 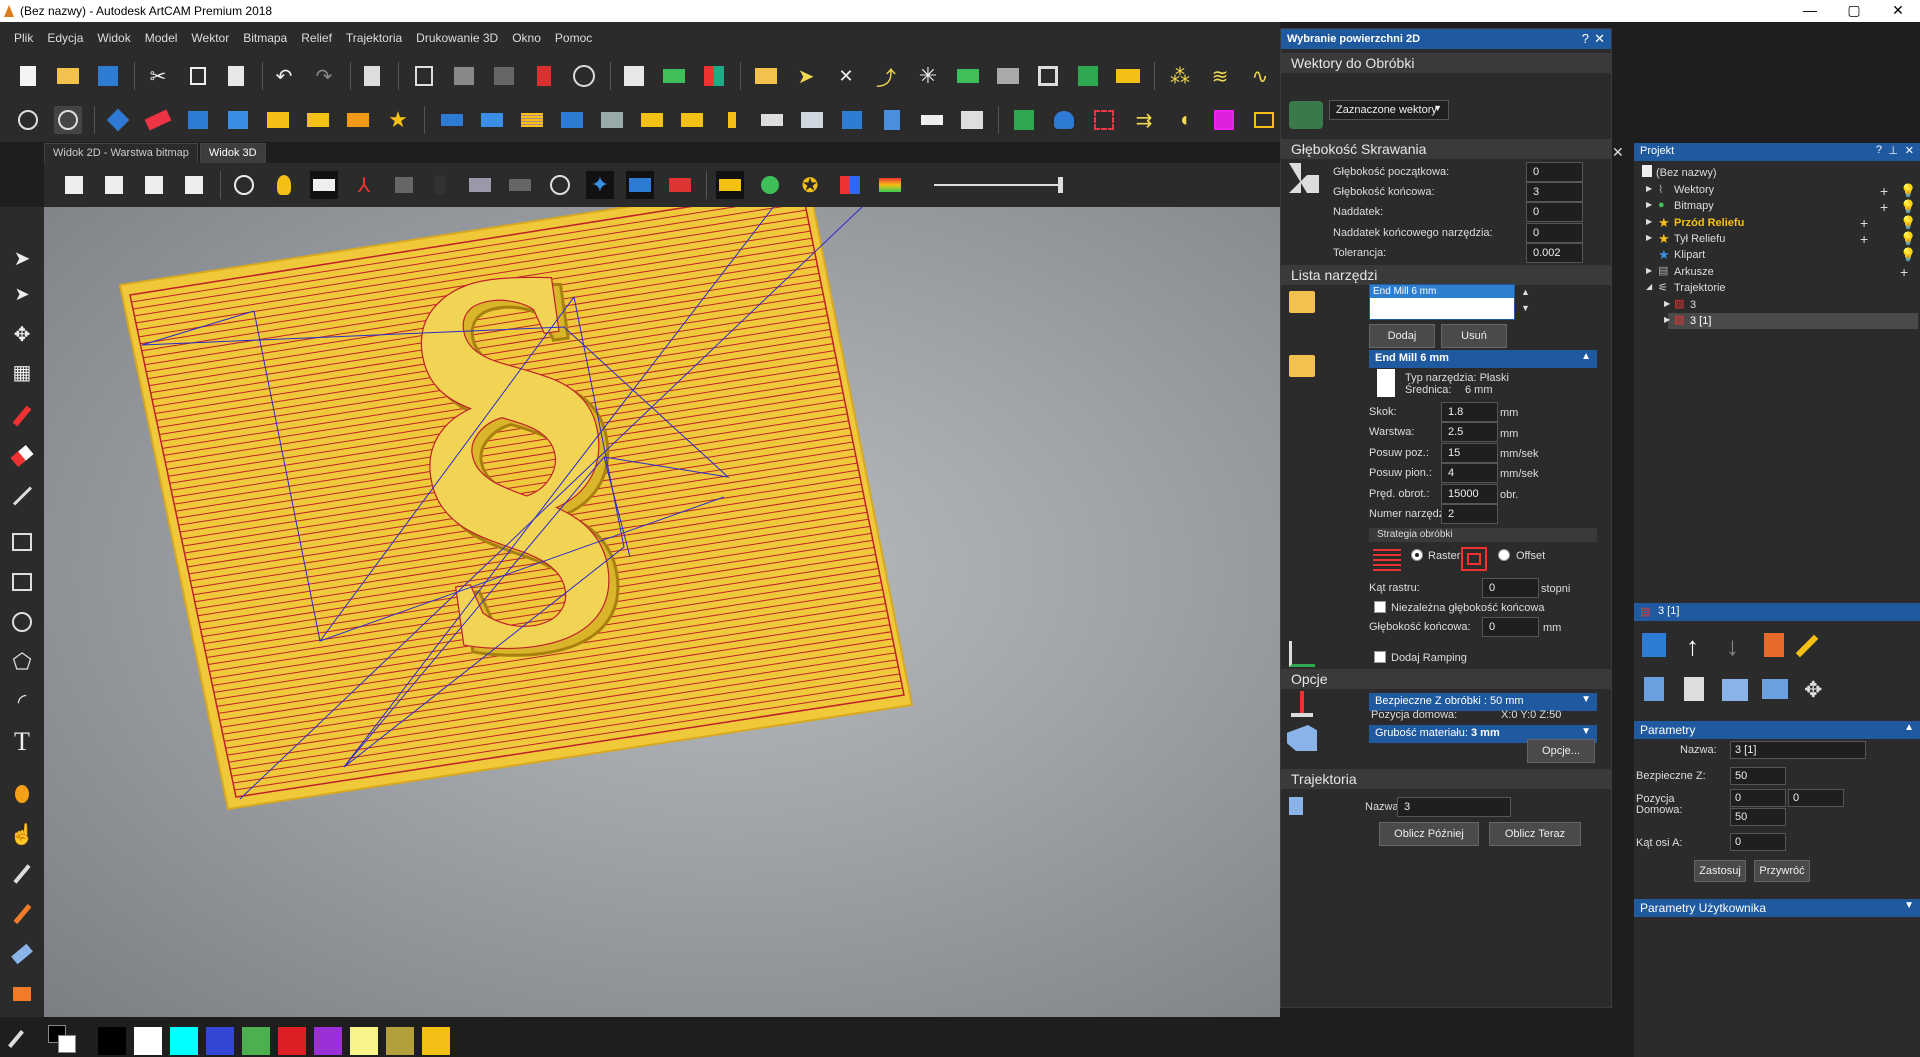 I want to click on menu-trajektoria: Trajektoria, so click(x=374, y=38).